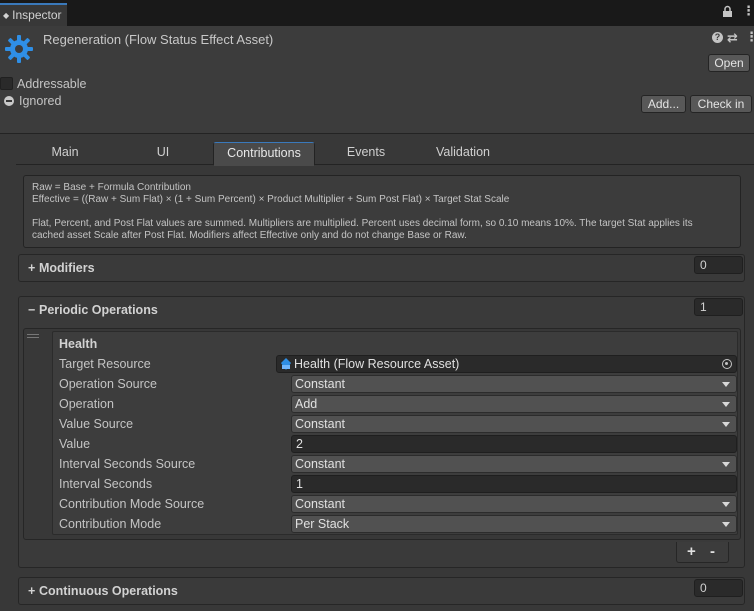 The width and height of the screenshot is (754, 611). I want to click on window-tab-strip, so click(377, 13).